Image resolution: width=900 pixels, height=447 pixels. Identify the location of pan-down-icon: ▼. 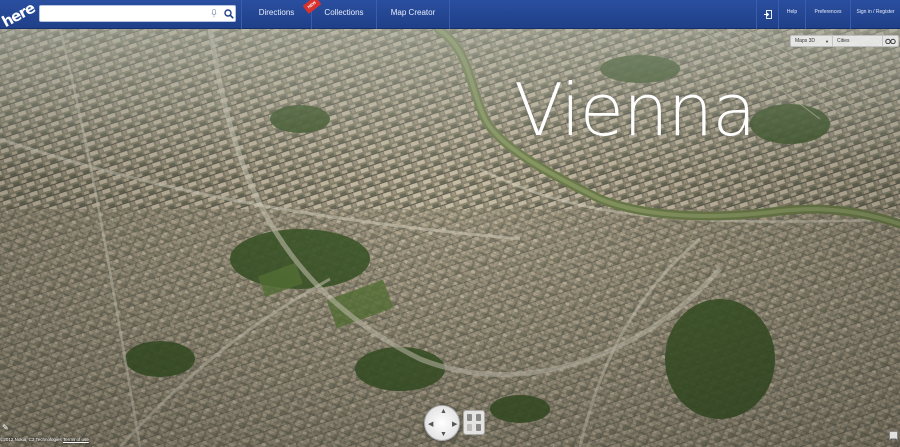
(443, 434).